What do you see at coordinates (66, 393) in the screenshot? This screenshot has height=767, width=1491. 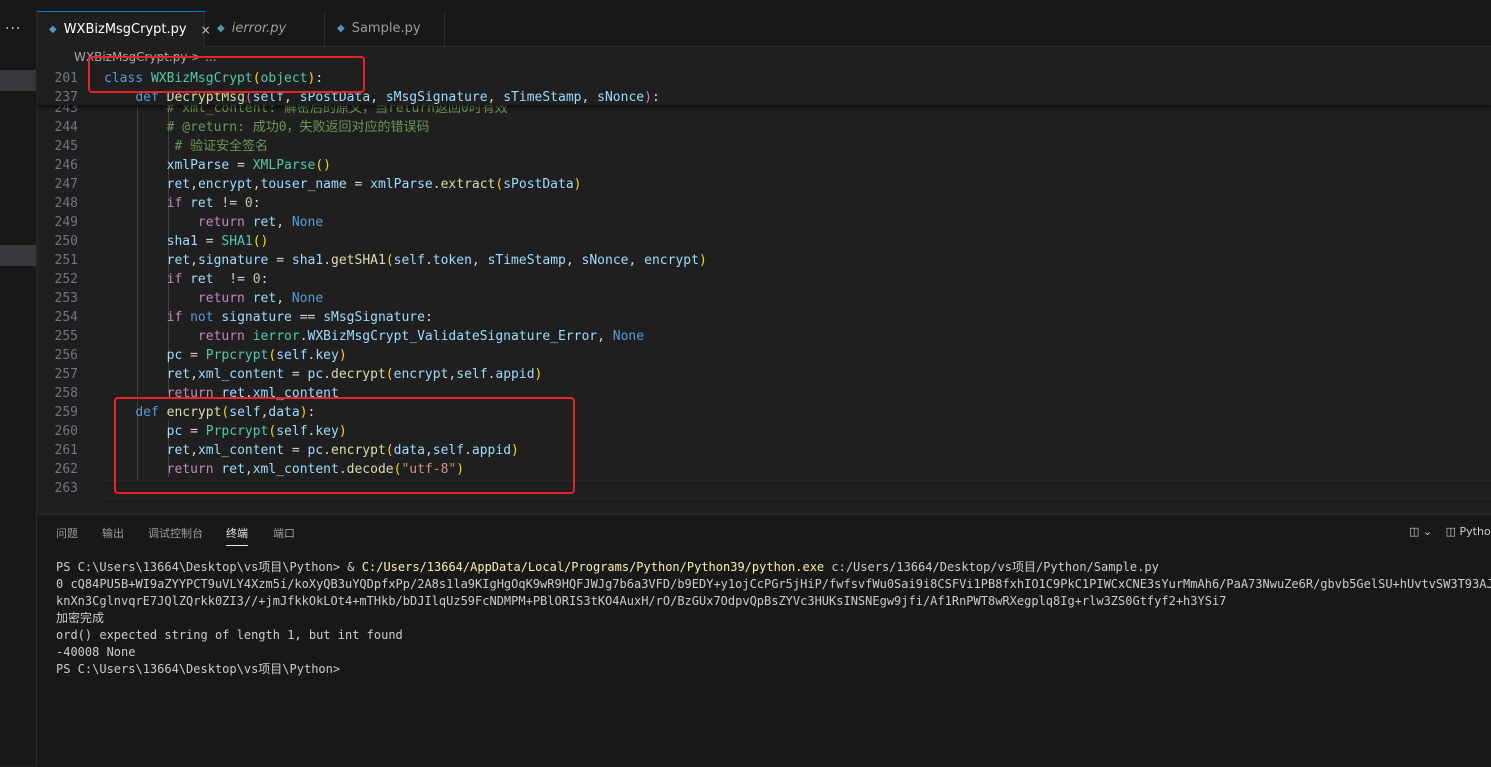 I see `line-number: 258` at bounding box center [66, 393].